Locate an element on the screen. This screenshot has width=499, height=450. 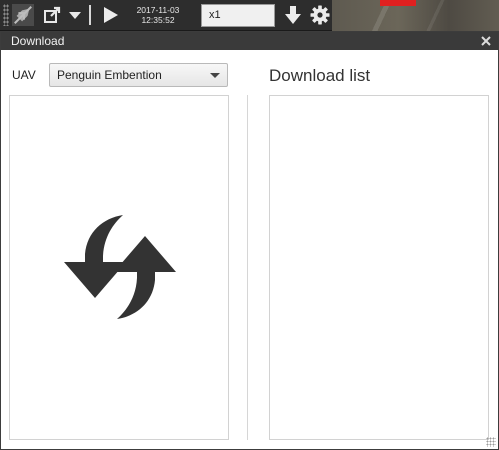
toolbar-separator is located at coordinates (90, 15).